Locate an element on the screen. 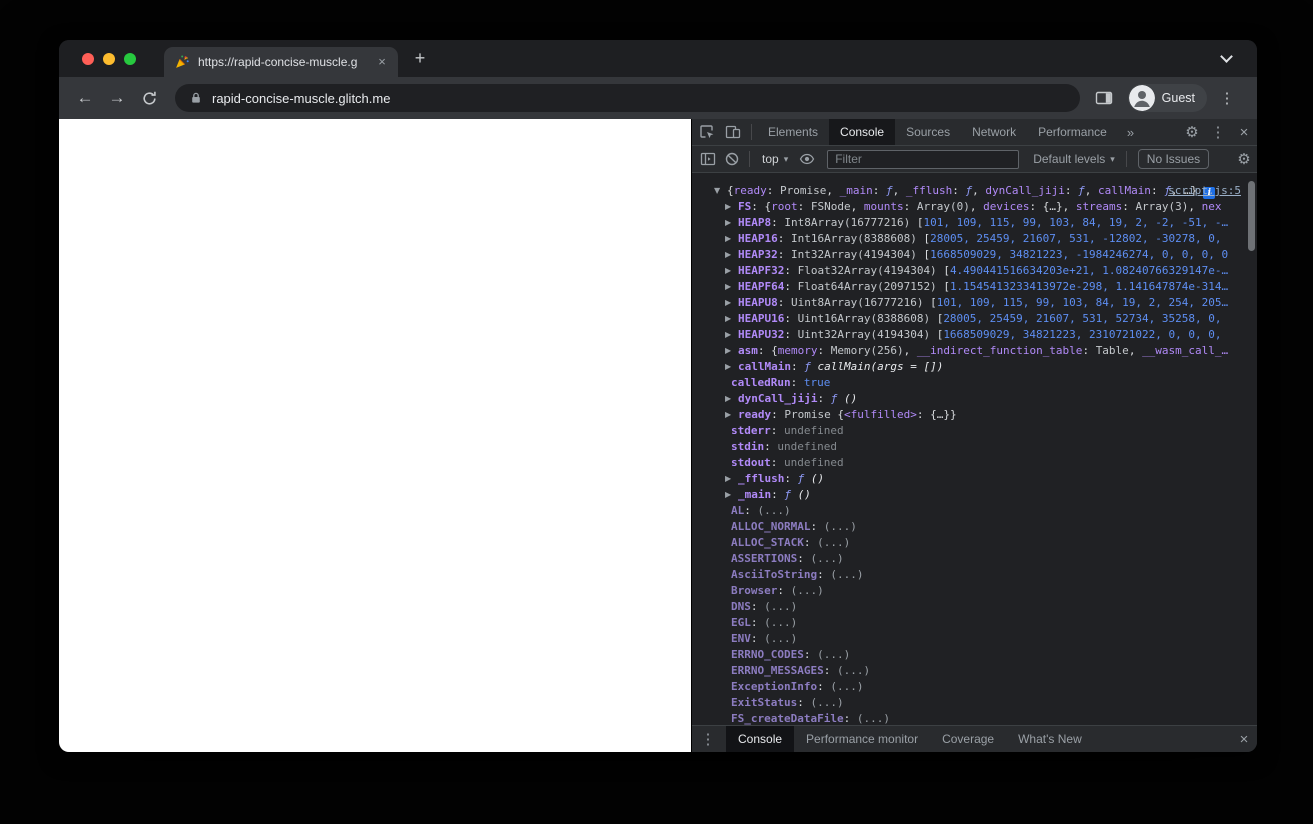 The height and width of the screenshot is (824, 1313). console-text: _fflush is located at coordinates (929, 190).